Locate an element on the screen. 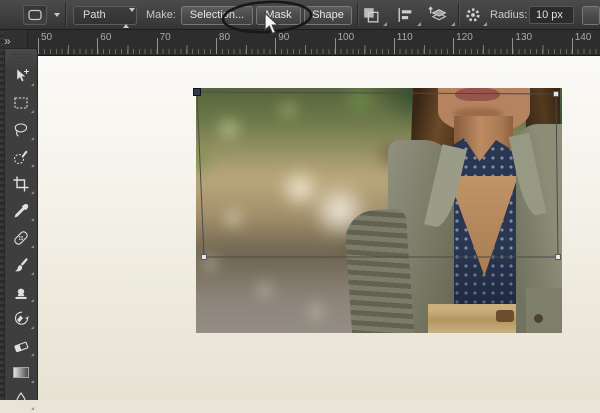 Image resolution: width=600 pixels, height=413 pixels. clipped-right-button is located at coordinates (591, 15).